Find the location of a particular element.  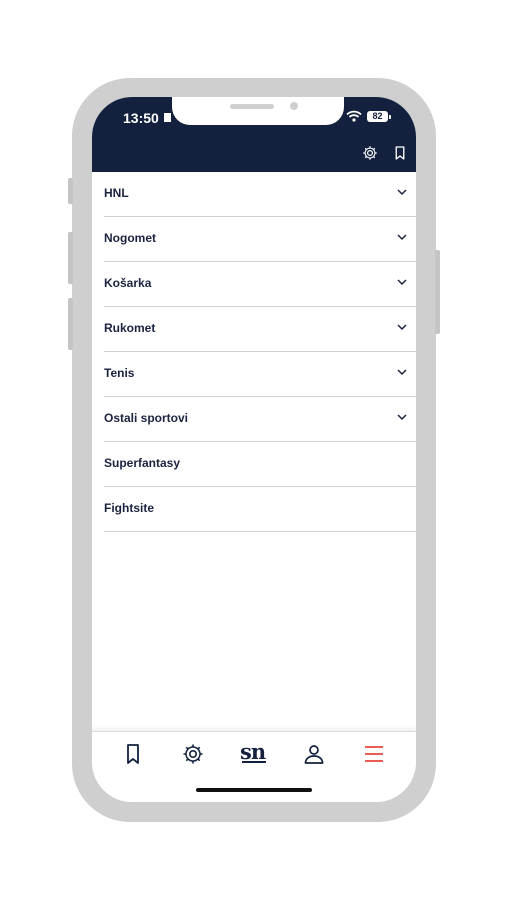

menu-item-label: Ostali sportovi is located at coordinates (146, 418).